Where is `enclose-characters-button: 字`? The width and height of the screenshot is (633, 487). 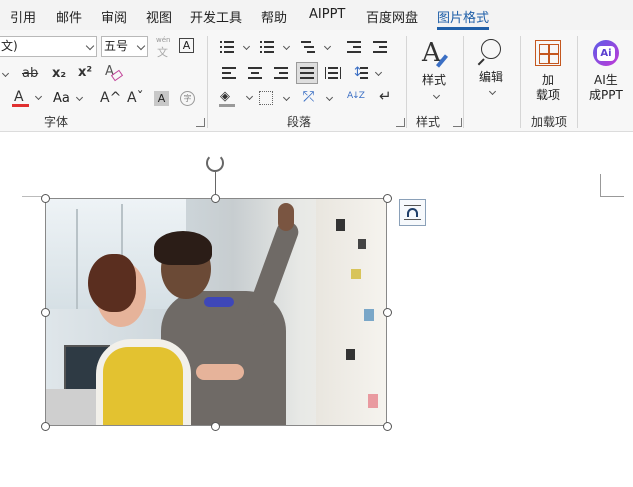 enclose-characters-button: 字 is located at coordinates (187, 98).